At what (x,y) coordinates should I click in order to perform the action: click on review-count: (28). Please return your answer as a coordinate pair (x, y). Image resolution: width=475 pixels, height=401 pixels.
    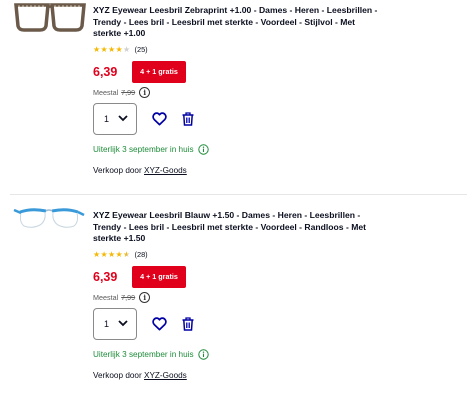
    Looking at the image, I should click on (141, 254).